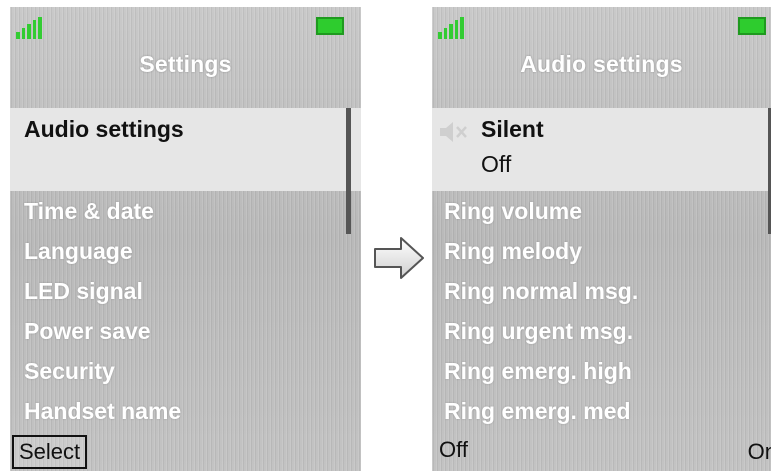  What do you see at coordinates (185, 291) in the screenshot?
I see `menu-item-led-signal: LED signal` at bounding box center [185, 291].